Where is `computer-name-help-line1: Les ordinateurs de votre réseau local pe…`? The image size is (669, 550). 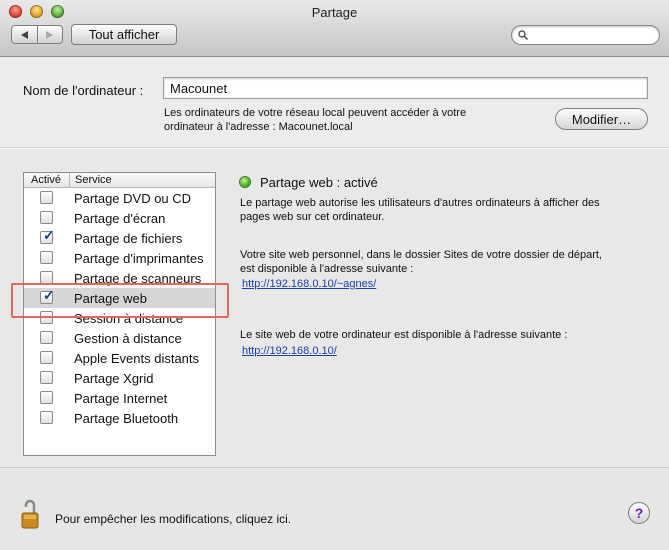
computer-name-help-line1: Les ordinateurs de votre réseau local pe… is located at coordinates (315, 113).